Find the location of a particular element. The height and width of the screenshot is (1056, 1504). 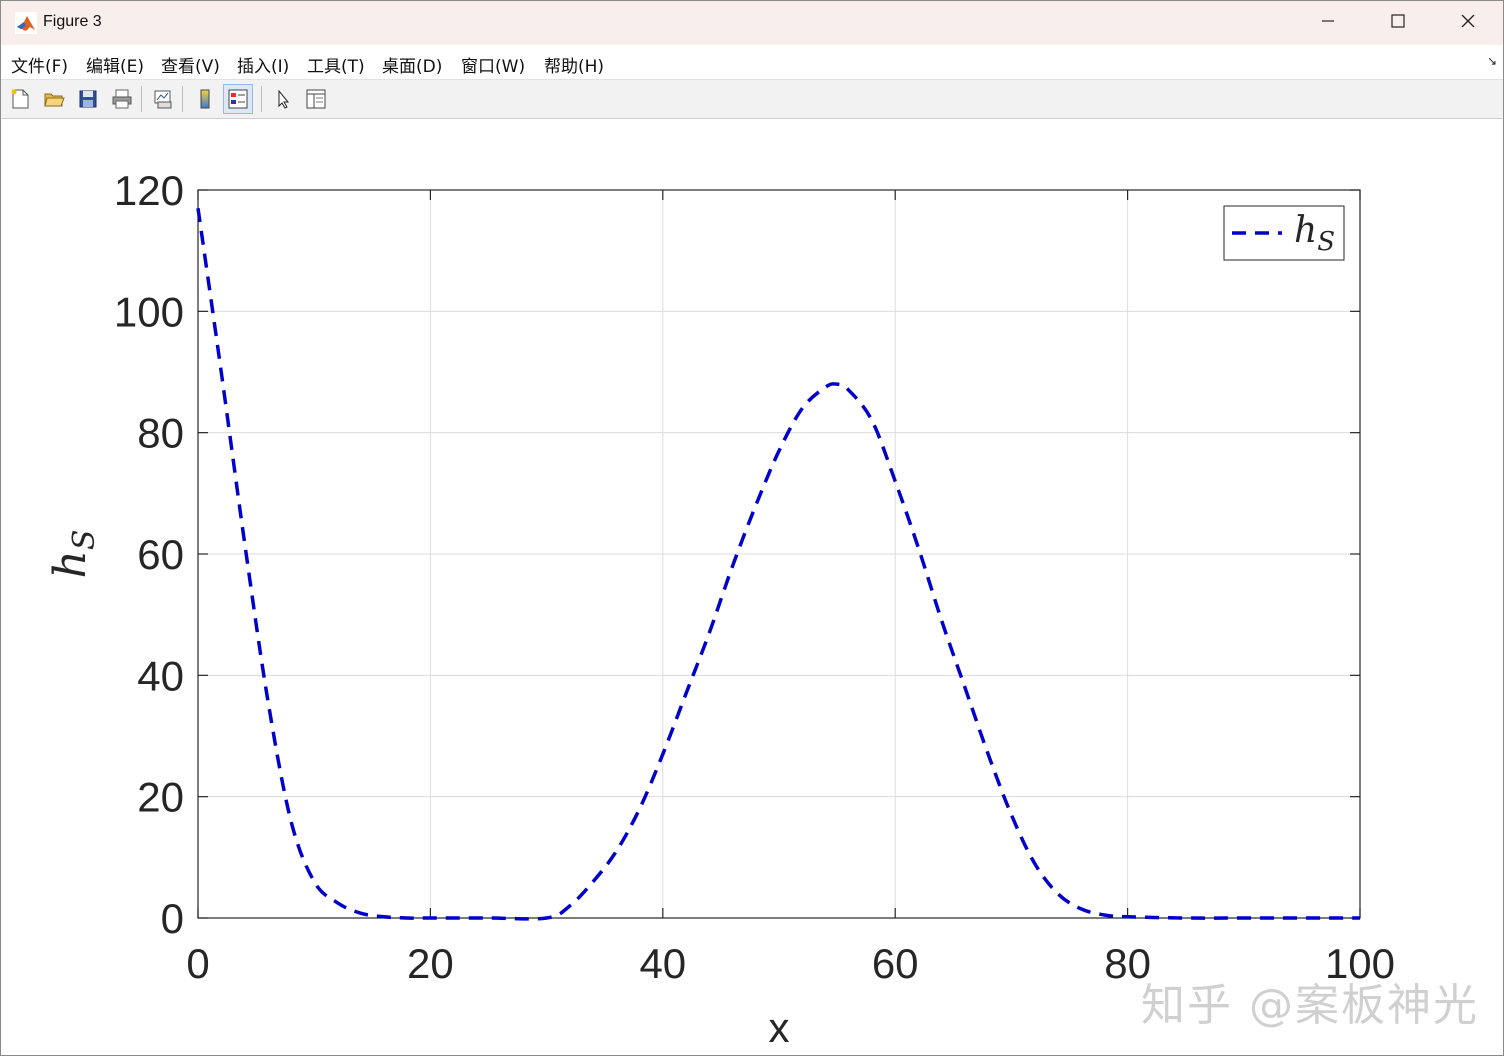

y-tick-label: 120 is located at coordinates (149, 190).